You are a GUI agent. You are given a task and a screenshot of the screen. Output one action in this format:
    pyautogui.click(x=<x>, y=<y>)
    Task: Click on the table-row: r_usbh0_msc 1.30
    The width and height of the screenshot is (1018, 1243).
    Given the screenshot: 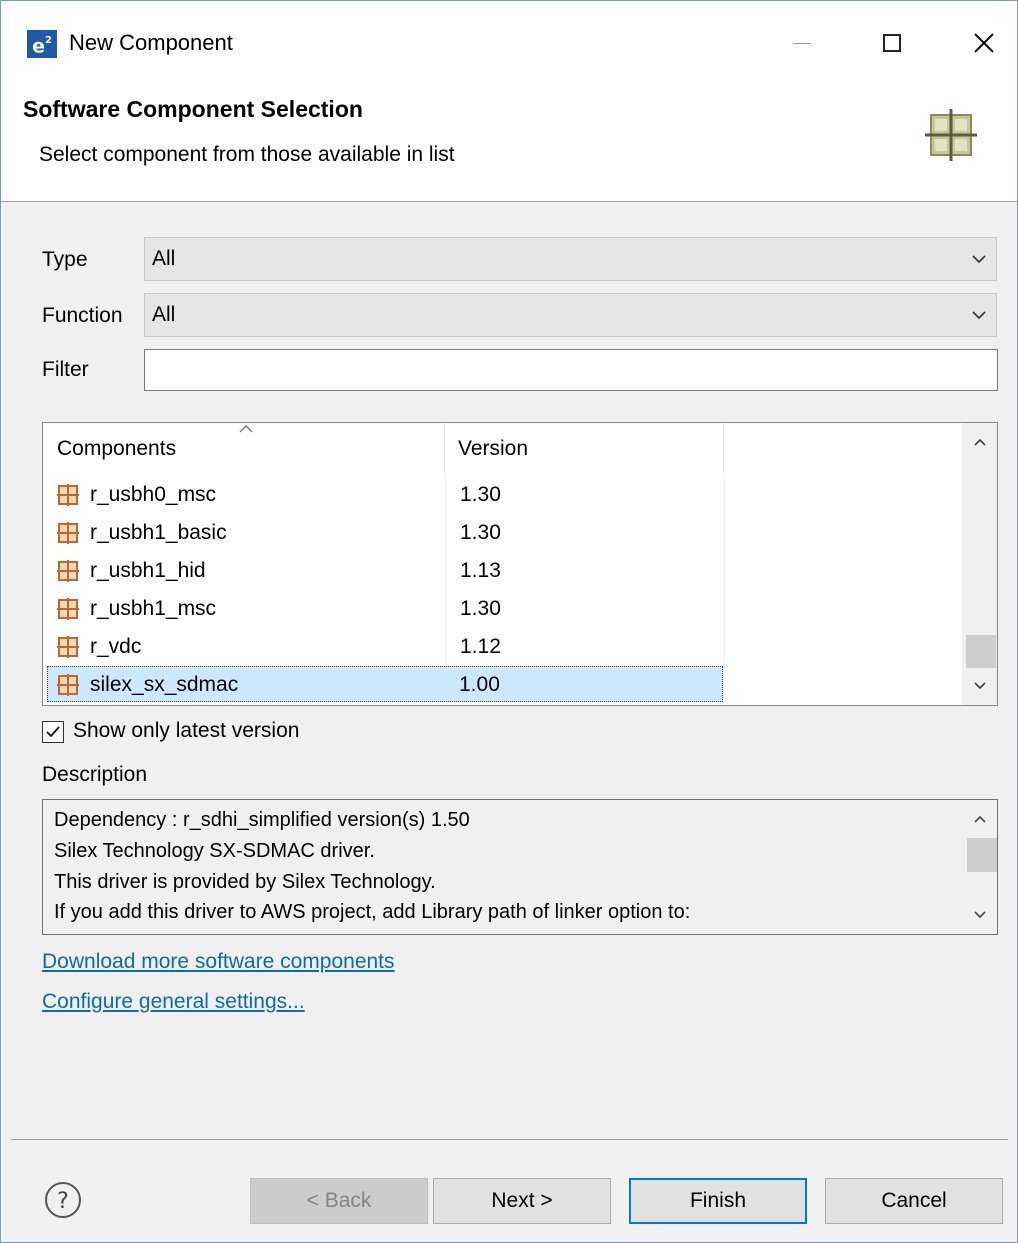 What is the action you would take?
    pyautogui.click(x=504, y=494)
    